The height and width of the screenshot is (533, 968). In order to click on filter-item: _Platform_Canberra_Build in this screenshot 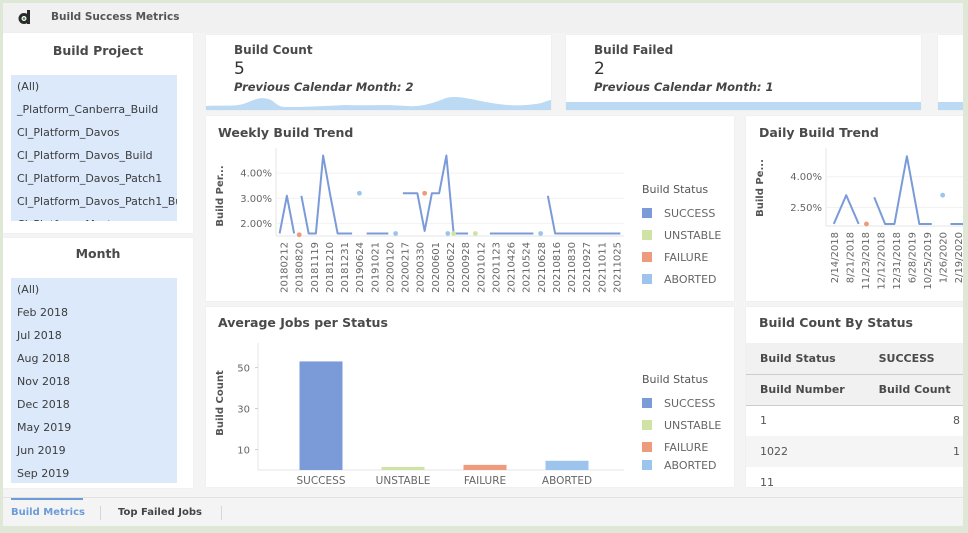, I will do `click(94, 109)`.